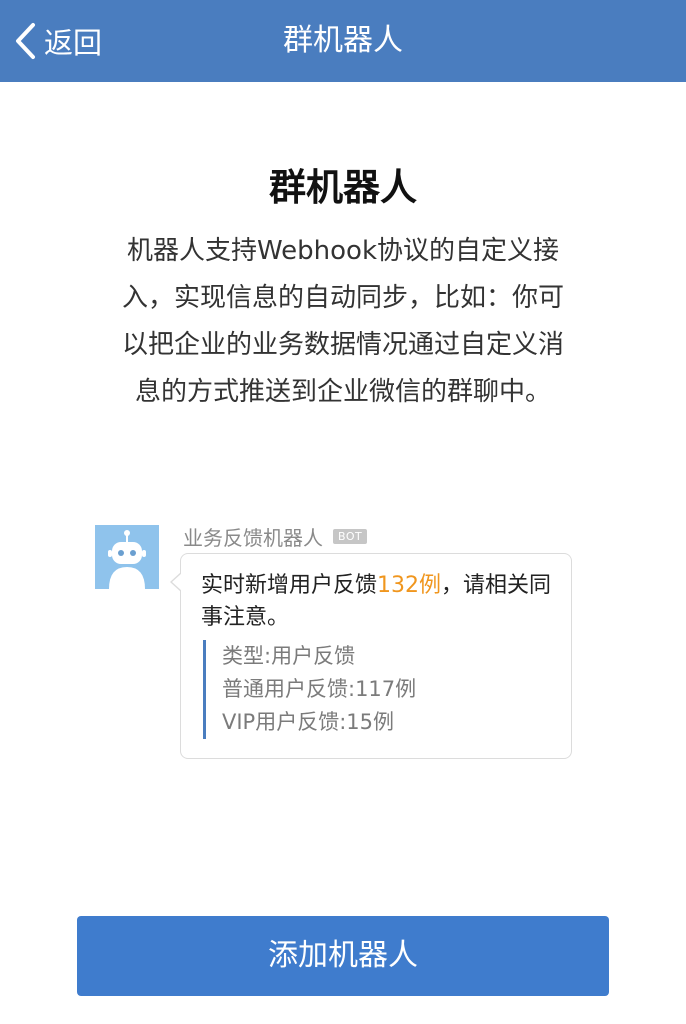 Image resolution: width=686 pixels, height=1024 pixels. Describe the element at coordinates (343, 956) in the screenshot. I see `add-robot-button: 添加机器人` at that location.